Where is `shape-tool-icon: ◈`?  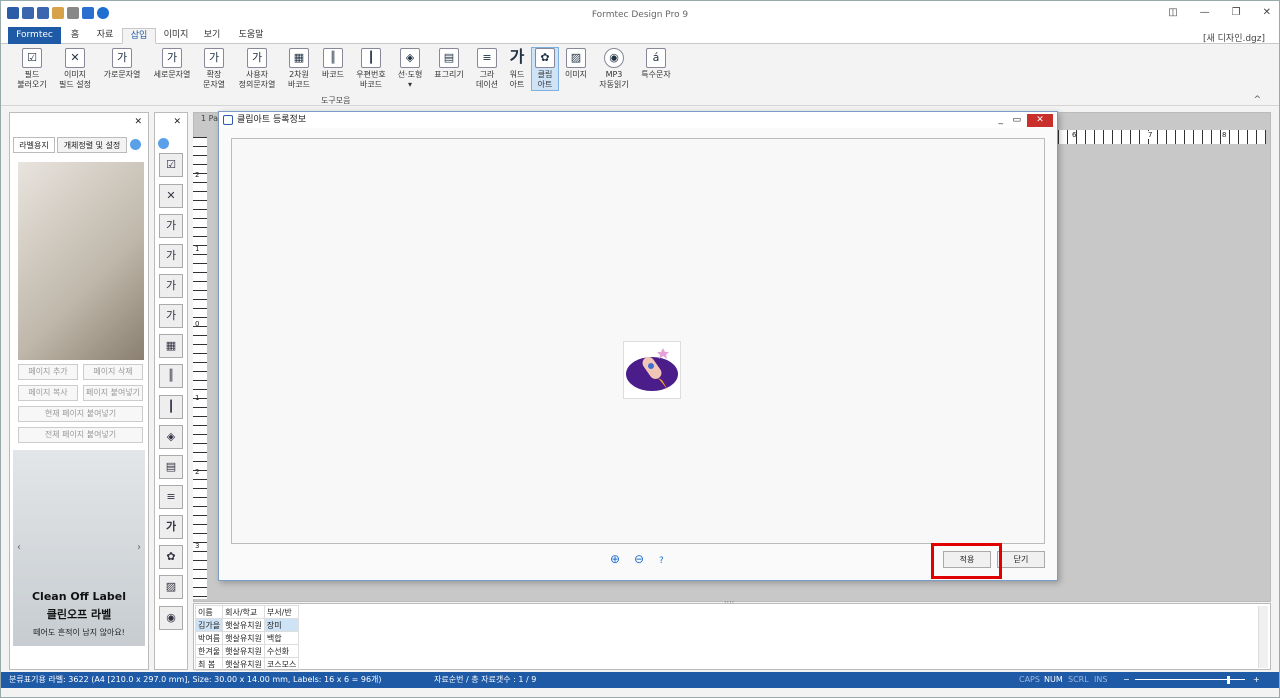 shape-tool-icon: ◈ is located at coordinates (171, 437).